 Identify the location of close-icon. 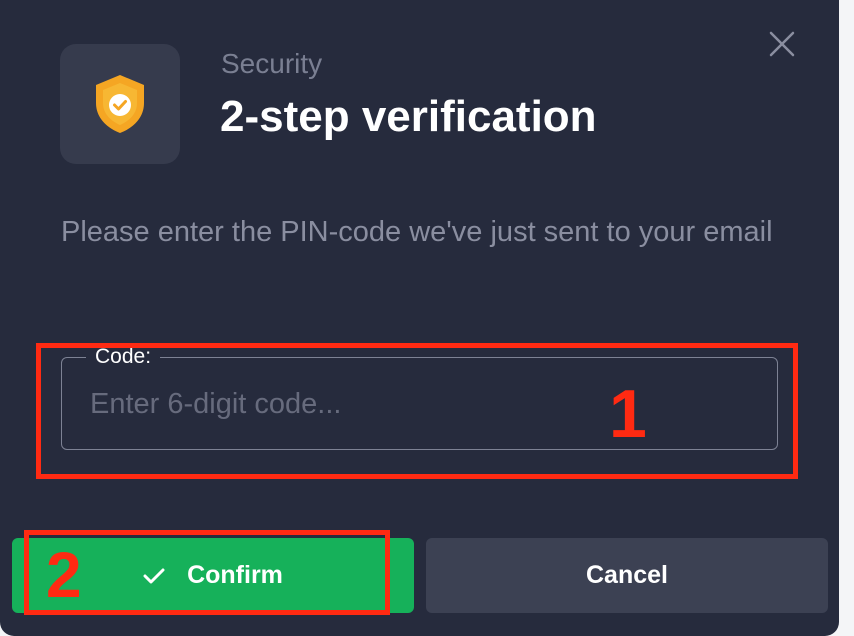
(782, 44).